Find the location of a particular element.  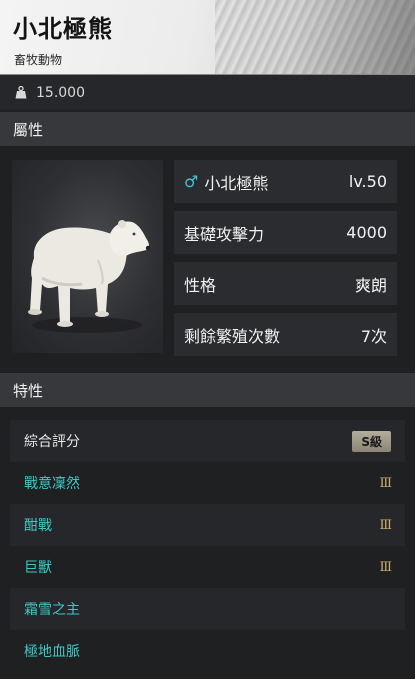

stat-value: 7次 is located at coordinates (373, 336).